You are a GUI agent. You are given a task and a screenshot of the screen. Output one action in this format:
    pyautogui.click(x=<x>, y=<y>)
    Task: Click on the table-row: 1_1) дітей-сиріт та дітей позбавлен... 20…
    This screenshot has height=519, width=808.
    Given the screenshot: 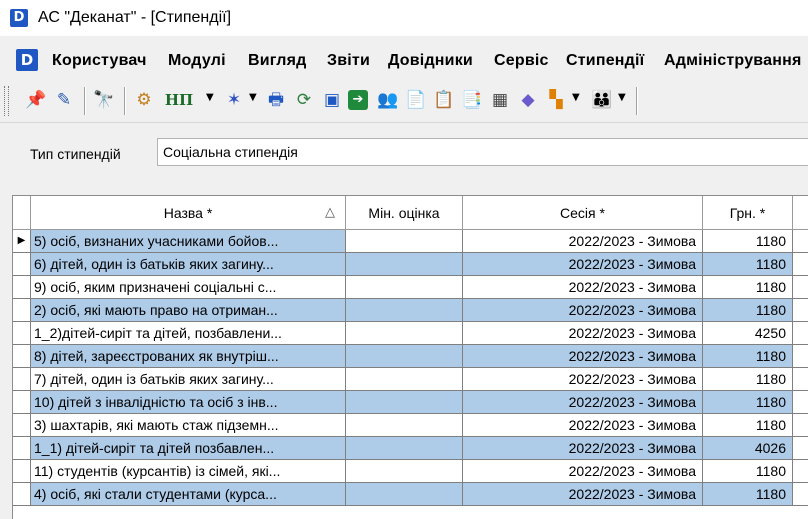 What is the action you would take?
    pyautogui.click(x=410, y=448)
    